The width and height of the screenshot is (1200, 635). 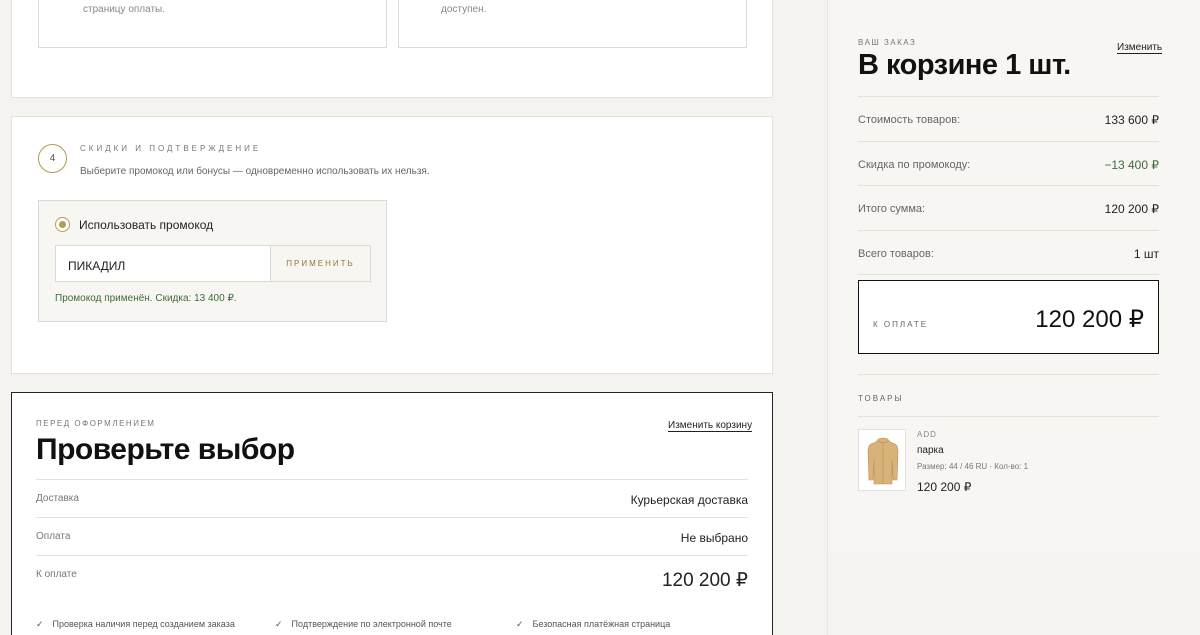 What do you see at coordinates (909, 120) in the screenshot?
I see `summary-row-label: Стоимость товаров:` at bounding box center [909, 120].